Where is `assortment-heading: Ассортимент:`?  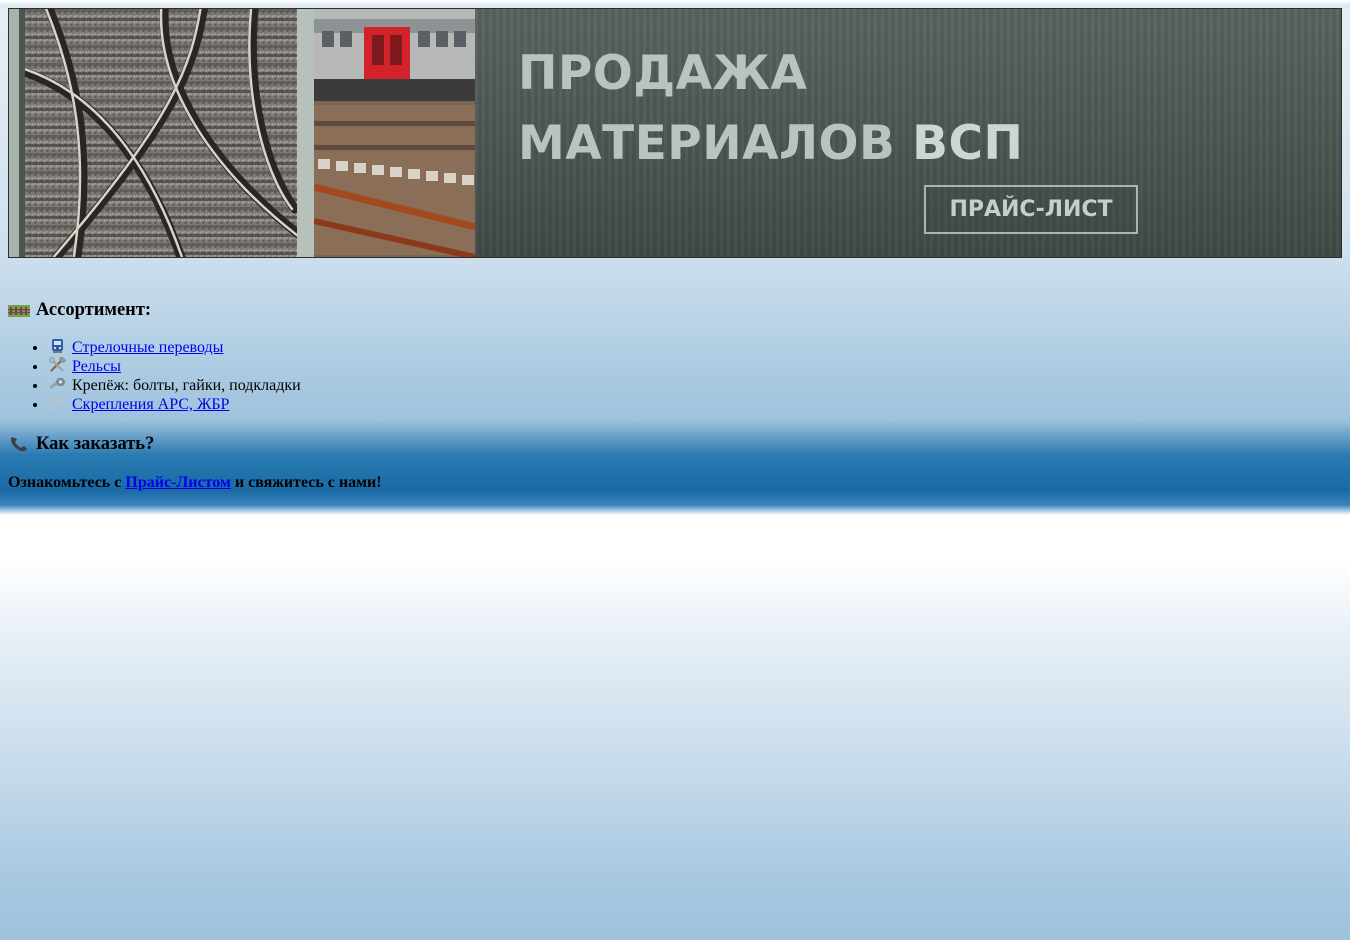 assortment-heading: Ассортимент: is located at coordinates (79, 310).